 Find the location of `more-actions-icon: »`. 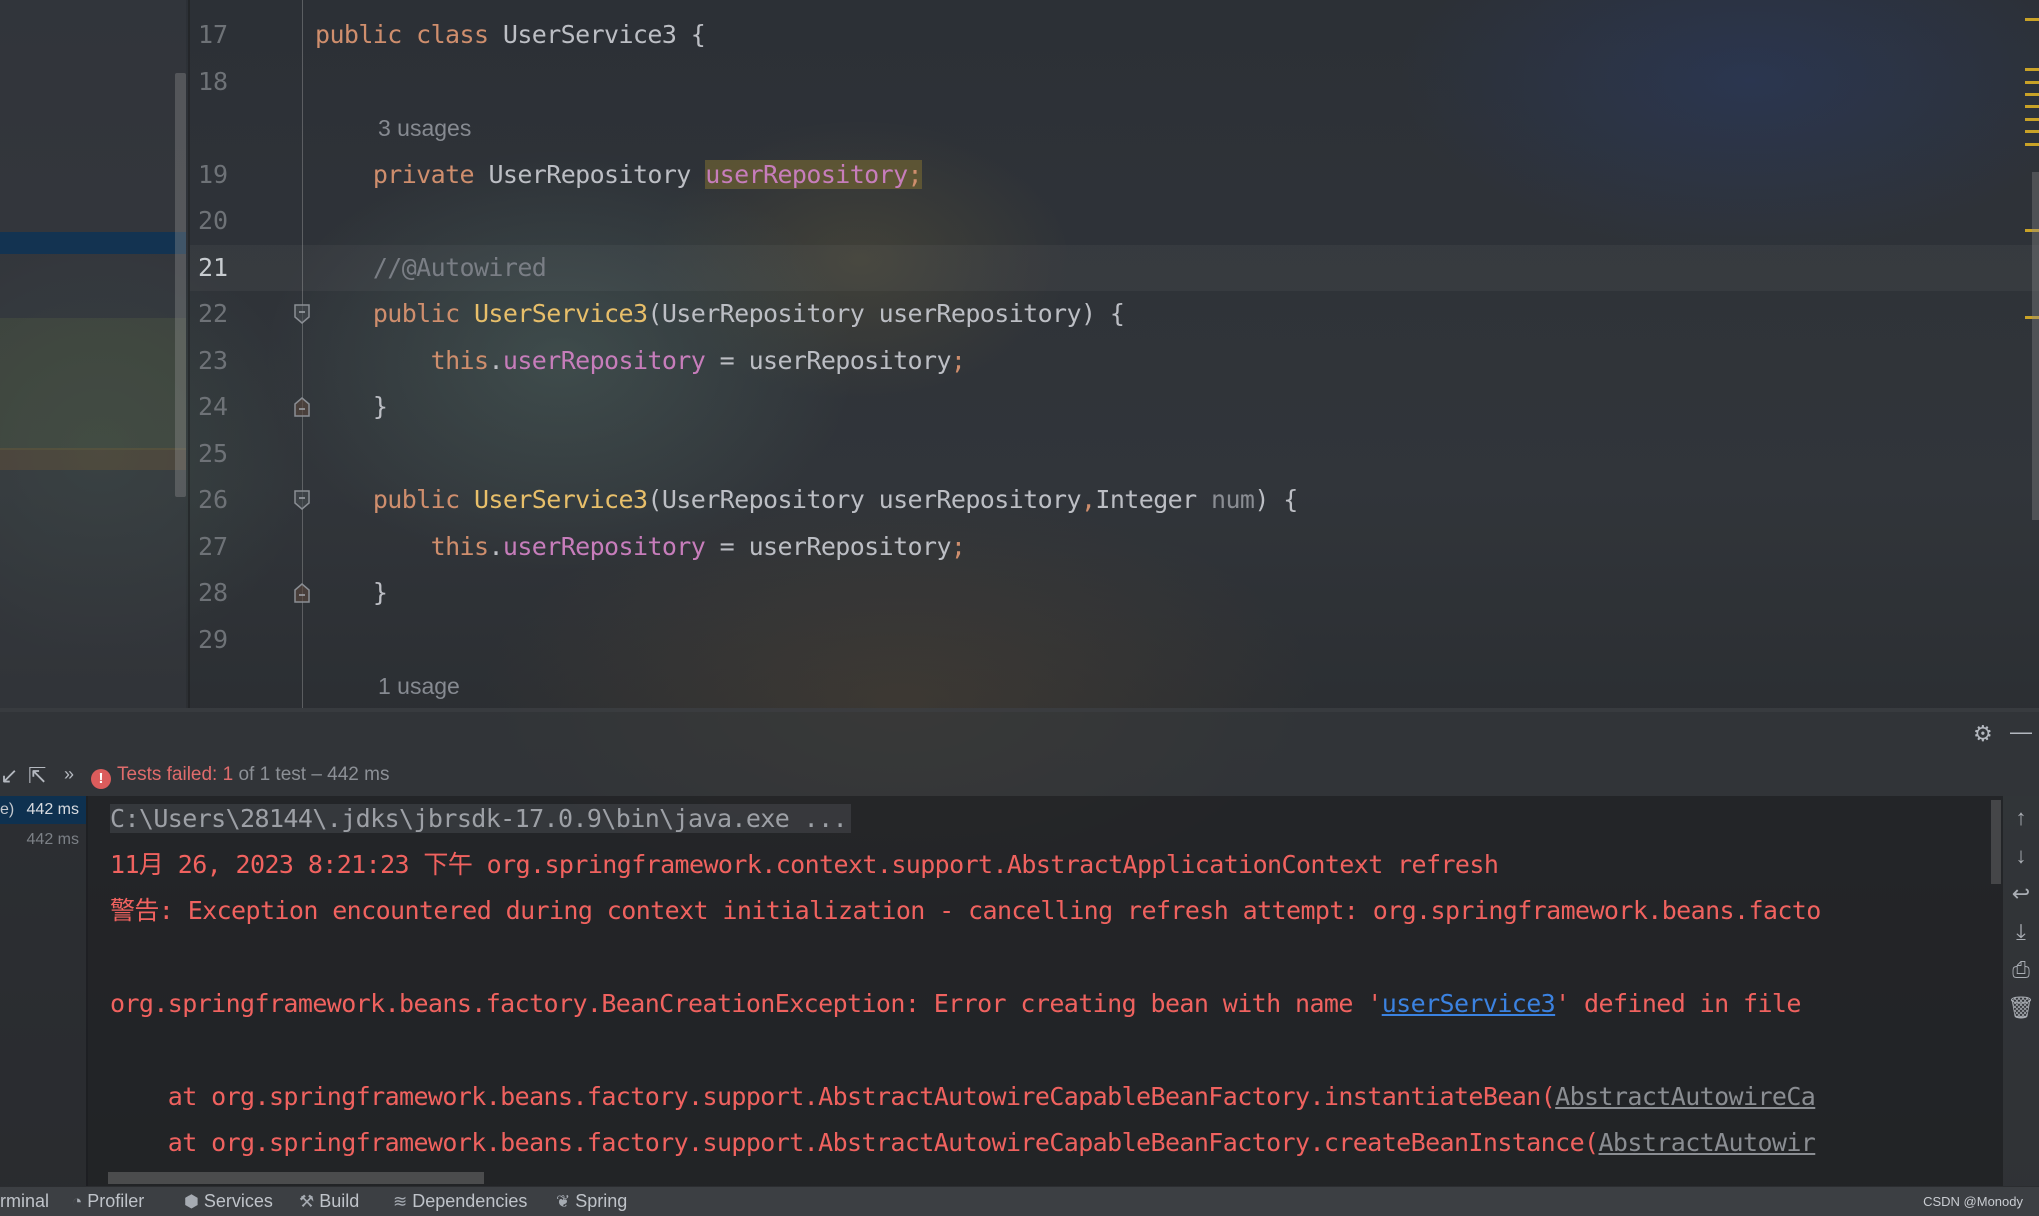

more-actions-icon: » is located at coordinates (69, 774).